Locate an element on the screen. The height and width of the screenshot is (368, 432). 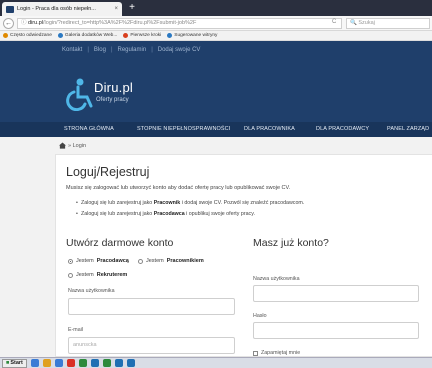
bookmark-label: Często odwiedzane is located at coordinates (31, 35).